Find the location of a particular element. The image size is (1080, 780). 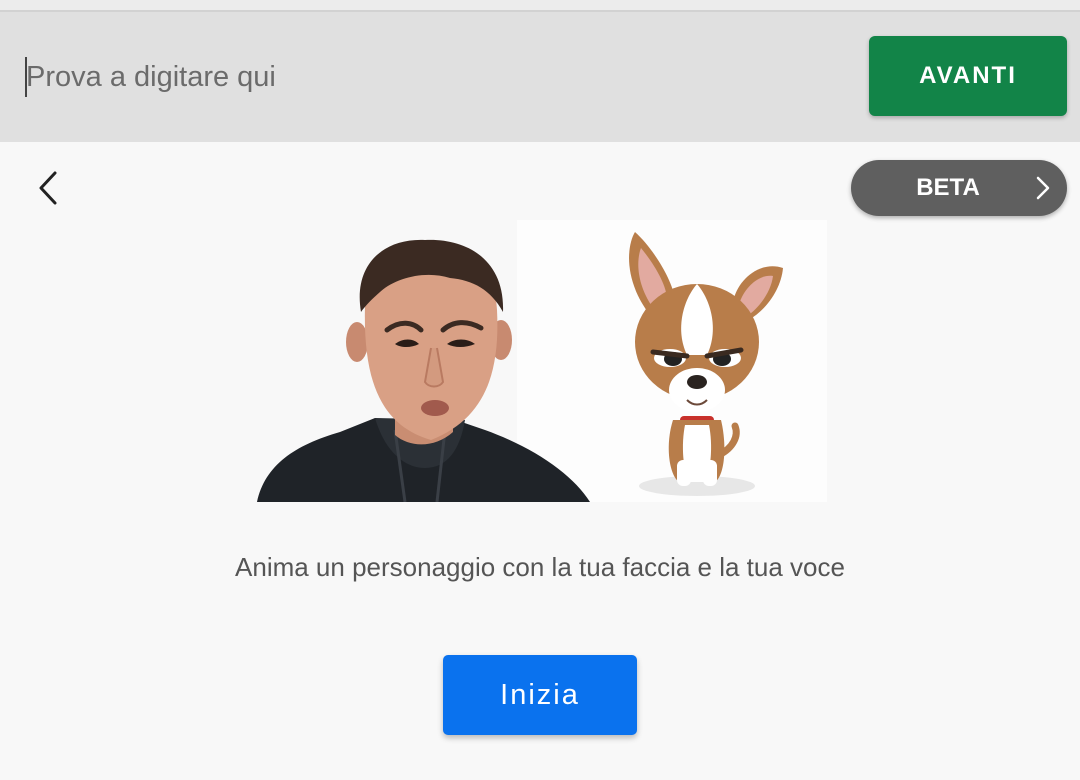

top-divider is located at coordinates (540, 6).